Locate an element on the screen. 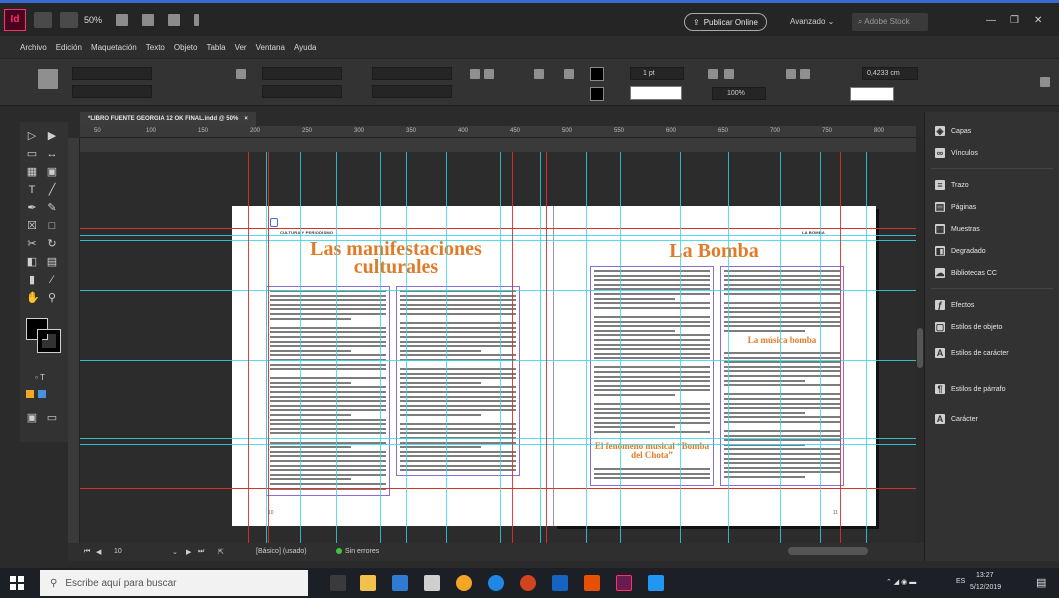 Image resolution: width=1059 pixels, height=598 pixels. zoom-tool-icon: ⚲ is located at coordinates (52, 298).